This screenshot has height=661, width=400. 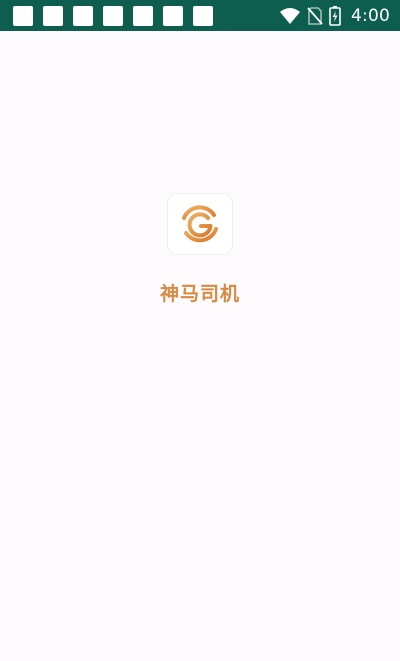 I want to click on system-icons: 4:00, so click(x=334, y=15).